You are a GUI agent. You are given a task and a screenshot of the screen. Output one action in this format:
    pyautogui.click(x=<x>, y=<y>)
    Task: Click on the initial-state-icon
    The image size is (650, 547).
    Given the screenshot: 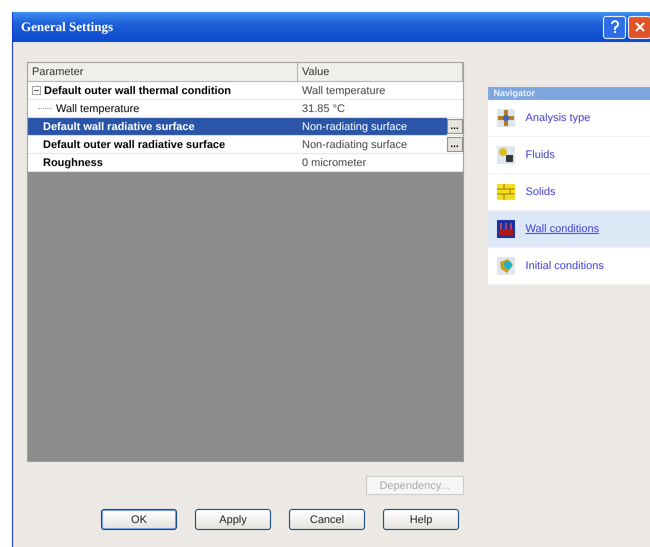 What is the action you would take?
    pyautogui.click(x=506, y=266)
    